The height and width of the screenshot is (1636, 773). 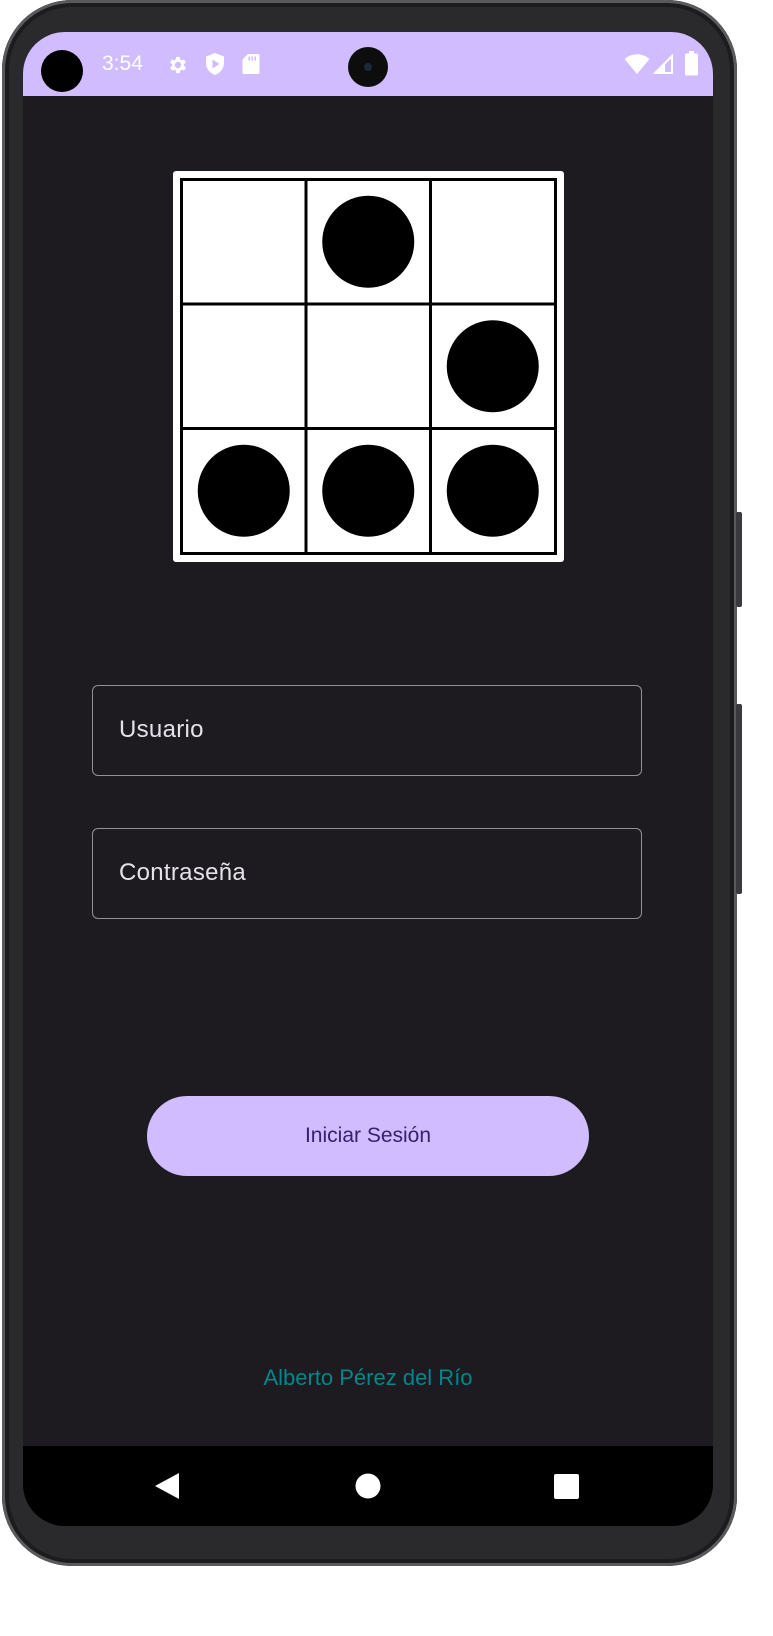 I want to click on shield-play-icon, so click(x=215, y=66).